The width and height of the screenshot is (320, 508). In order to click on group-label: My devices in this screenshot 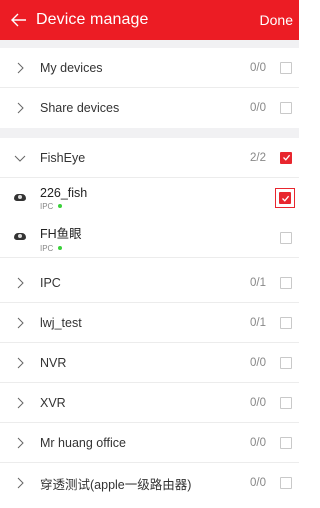, I will do `click(71, 67)`.